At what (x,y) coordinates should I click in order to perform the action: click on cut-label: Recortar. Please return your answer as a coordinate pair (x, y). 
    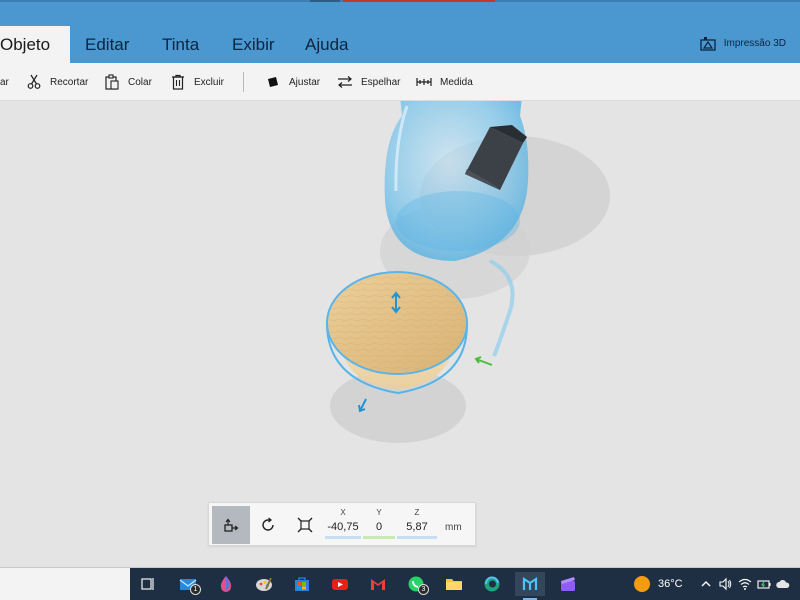
    Looking at the image, I should click on (69, 82).